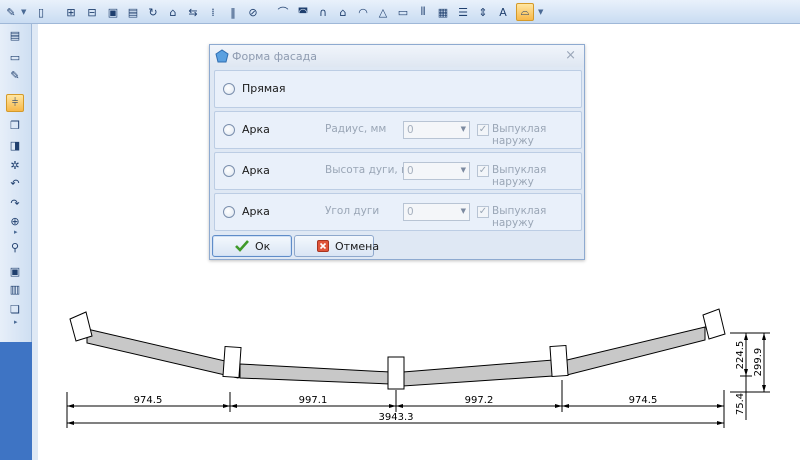  I want to click on radio-arc-angle, so click(229, 212).